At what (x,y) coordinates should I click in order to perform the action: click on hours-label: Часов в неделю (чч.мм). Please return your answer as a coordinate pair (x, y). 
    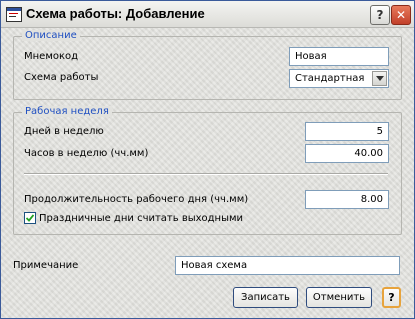
    Looking at the image, I should click on (86, 153).